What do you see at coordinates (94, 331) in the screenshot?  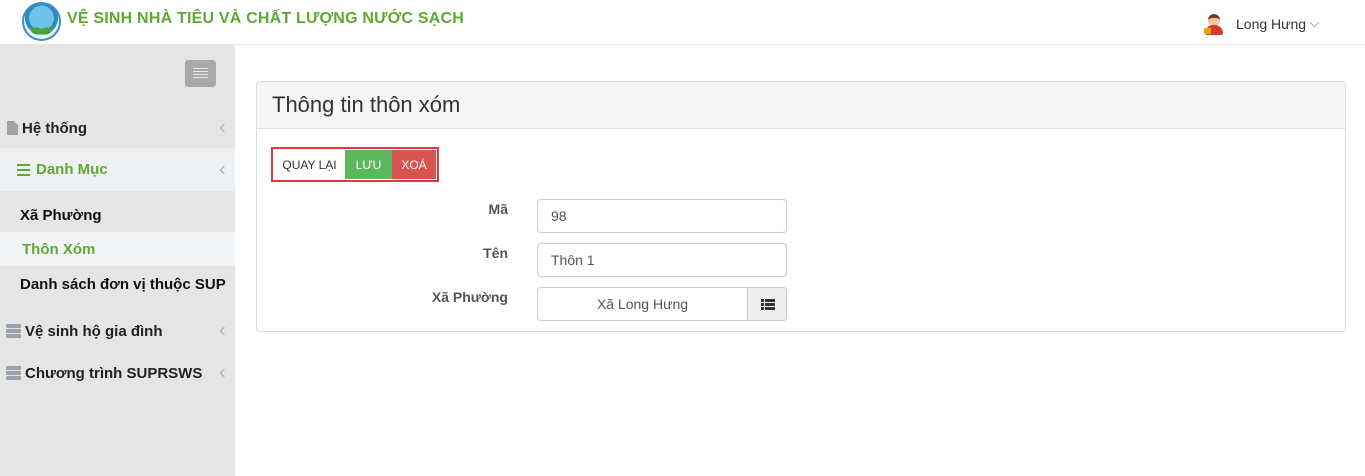 I see `sidebar-item-label: Vệ sinh hộ gia đình` at bounding box center [94, 331].